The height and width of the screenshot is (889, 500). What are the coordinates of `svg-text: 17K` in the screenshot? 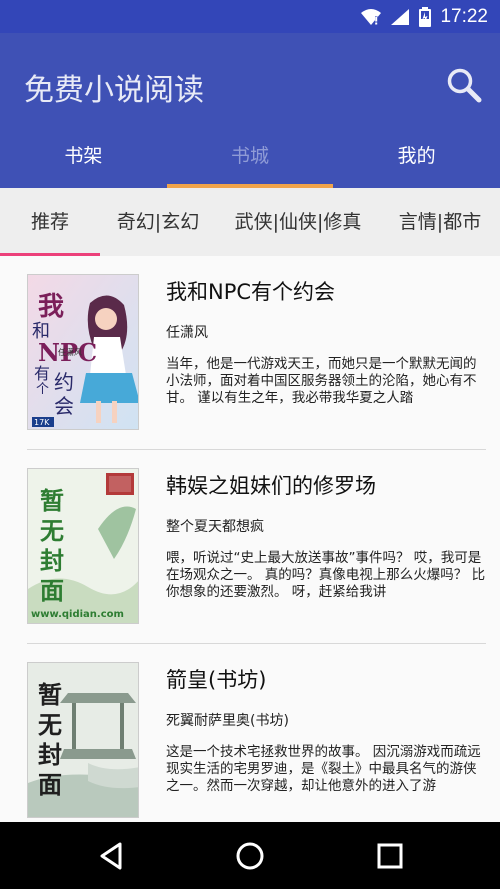 It's located at (42, 422).